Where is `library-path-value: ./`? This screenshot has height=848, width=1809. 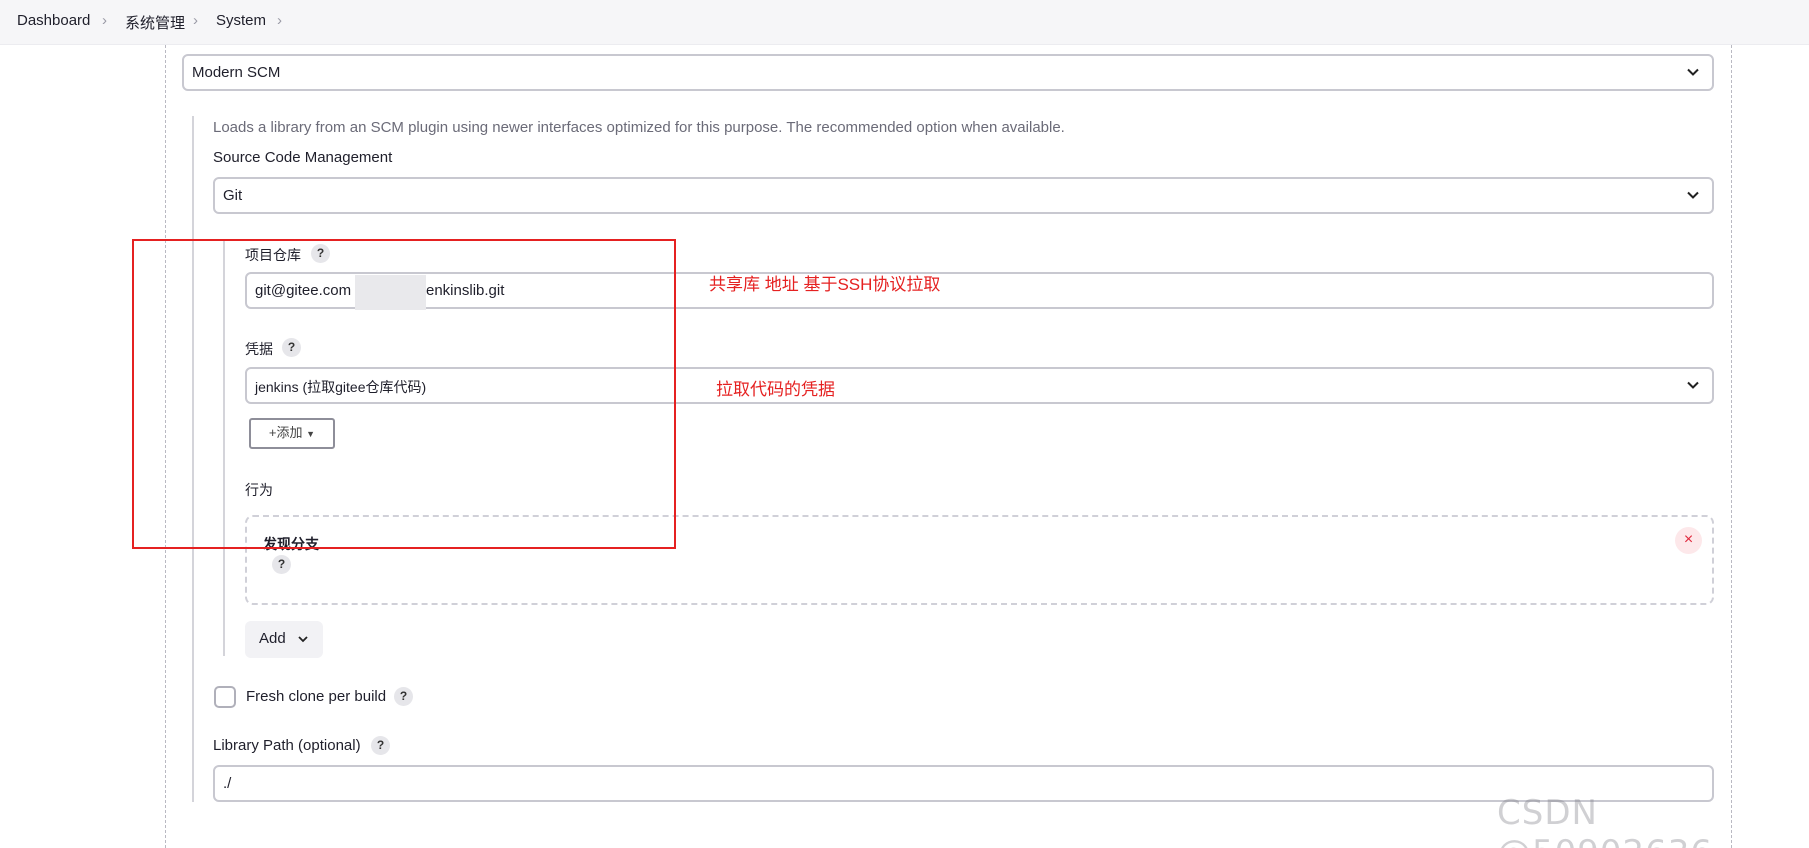
library-path-value: ./ is located at coordinates (227, 783).